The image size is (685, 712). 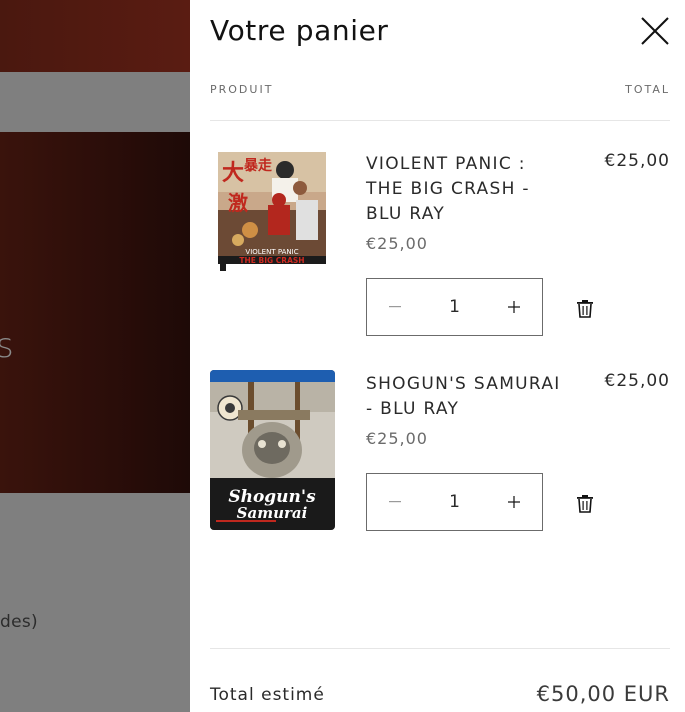 I want to click on background-text: des), so click(x=19, y=622).